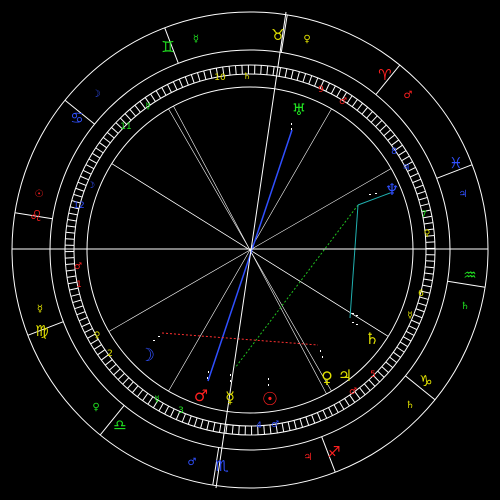 This screenshot has height=500, width=500. I want to click on sign-aquarius-glyph: ♒, so click(469, 275).